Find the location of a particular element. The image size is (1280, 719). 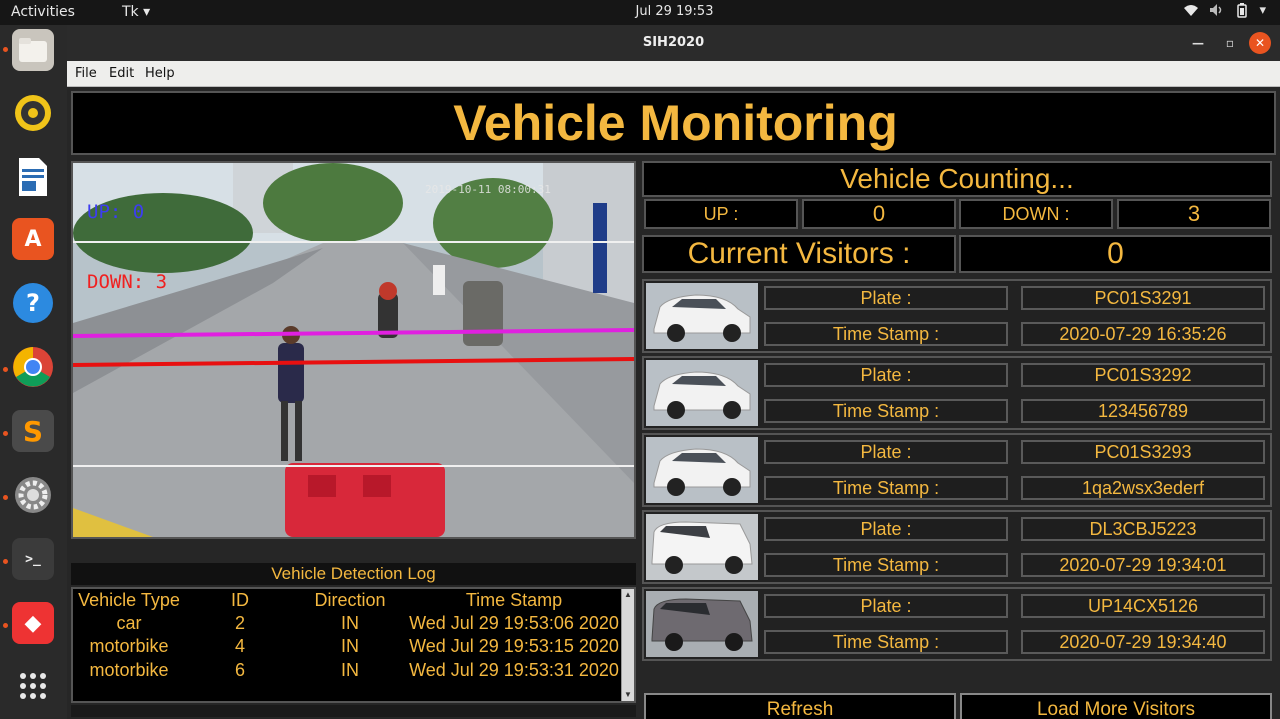

table-row: motorbike 6 IN Wed Jul 29 19:53:31 2020 is located at coordinates (347, 671).